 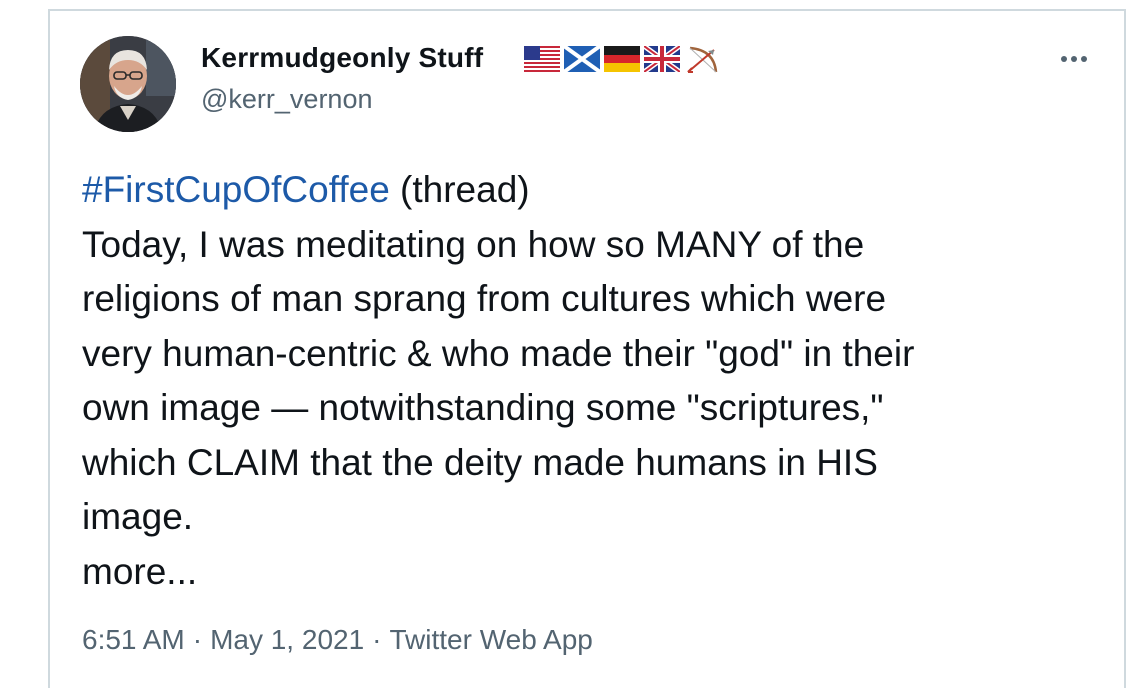 I want to click on author-name-emoji, so click(x=622, y=59).